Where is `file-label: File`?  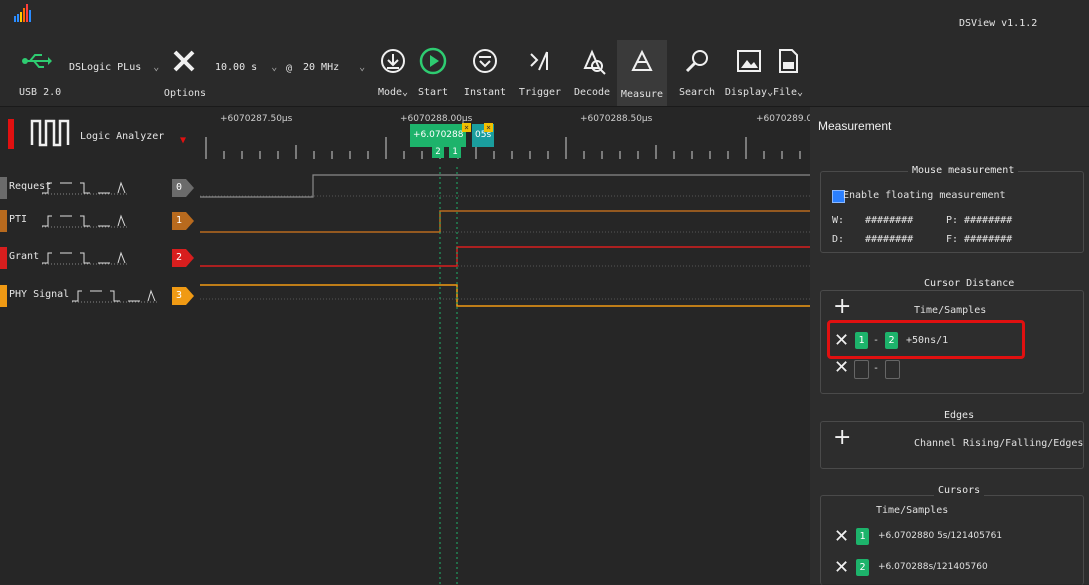
file-label: File is located at coordinates (785, 92).